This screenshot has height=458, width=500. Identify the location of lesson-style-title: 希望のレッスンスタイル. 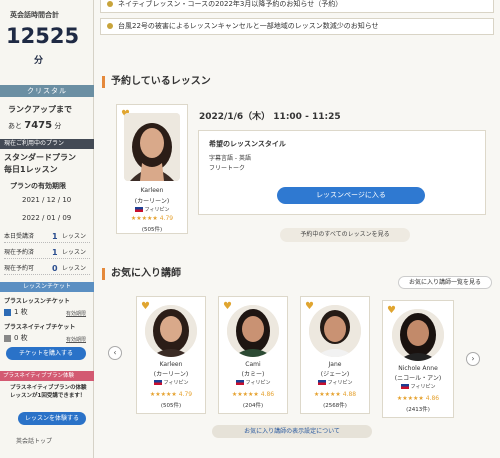
(247, 144).